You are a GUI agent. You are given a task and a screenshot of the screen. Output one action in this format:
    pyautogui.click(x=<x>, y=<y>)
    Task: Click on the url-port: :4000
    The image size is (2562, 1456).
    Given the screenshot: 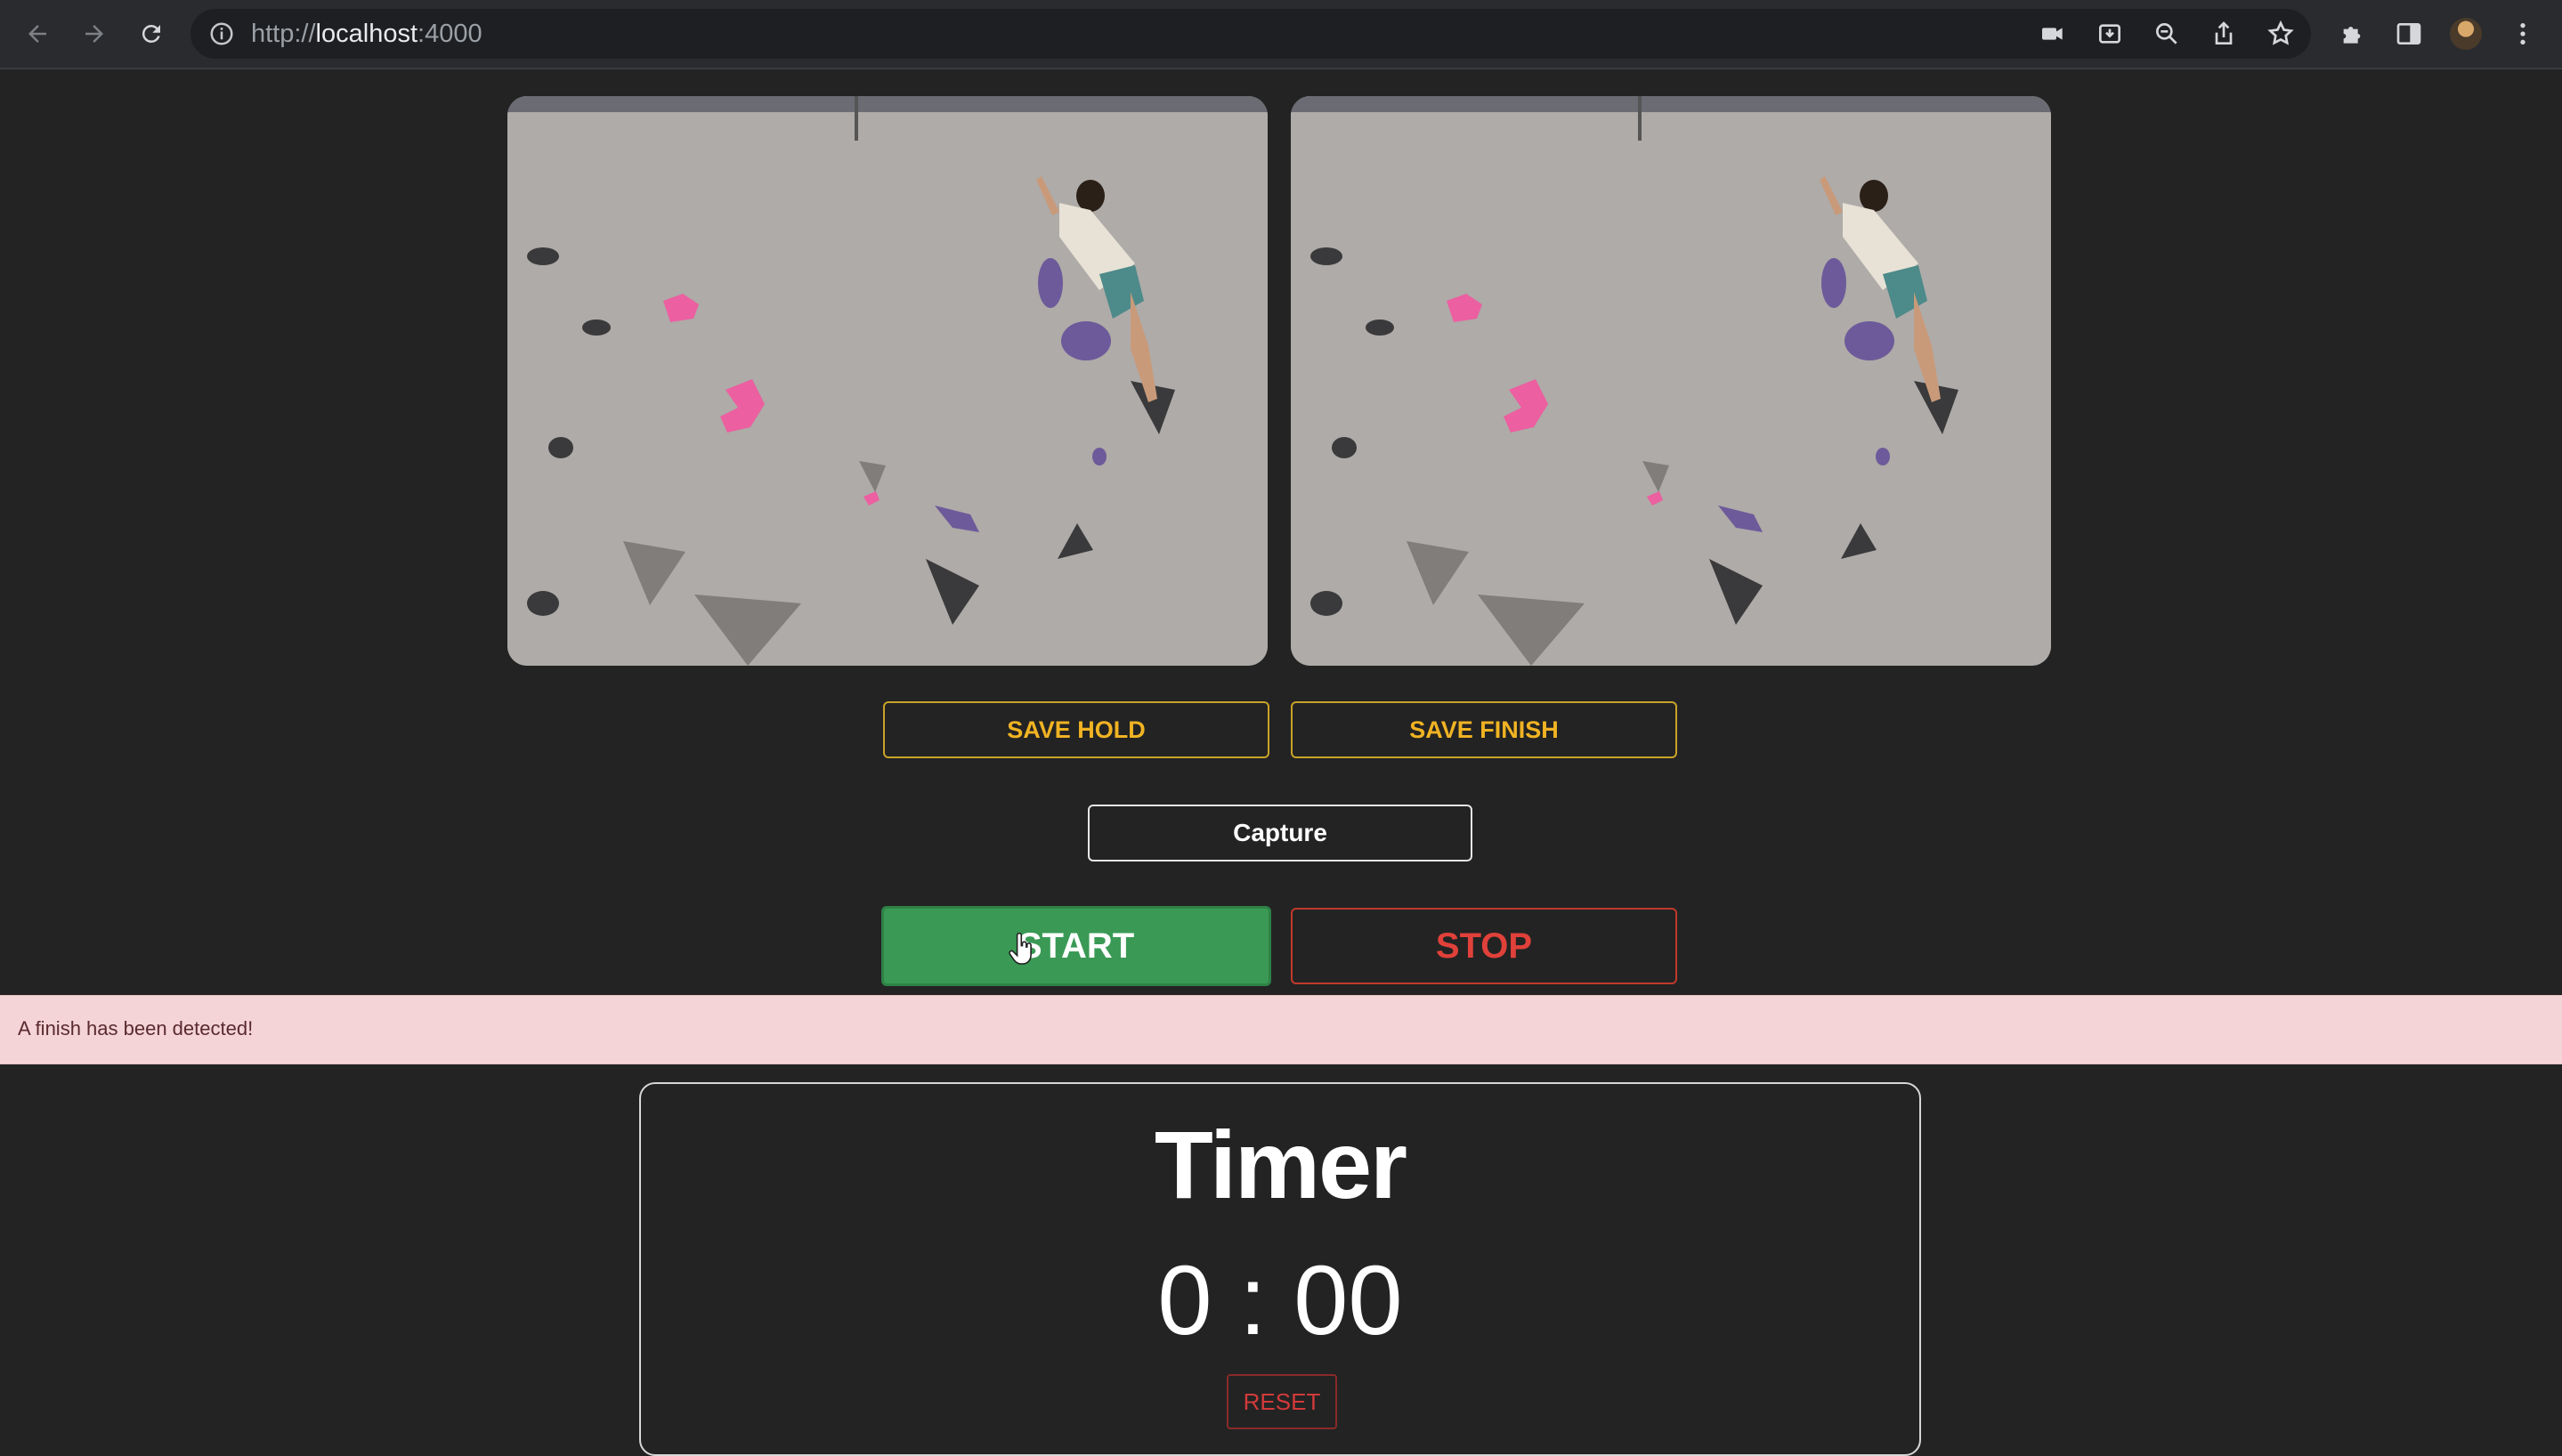 What is the action you would take?
    pyautogui.click(x=450, y=34)
    